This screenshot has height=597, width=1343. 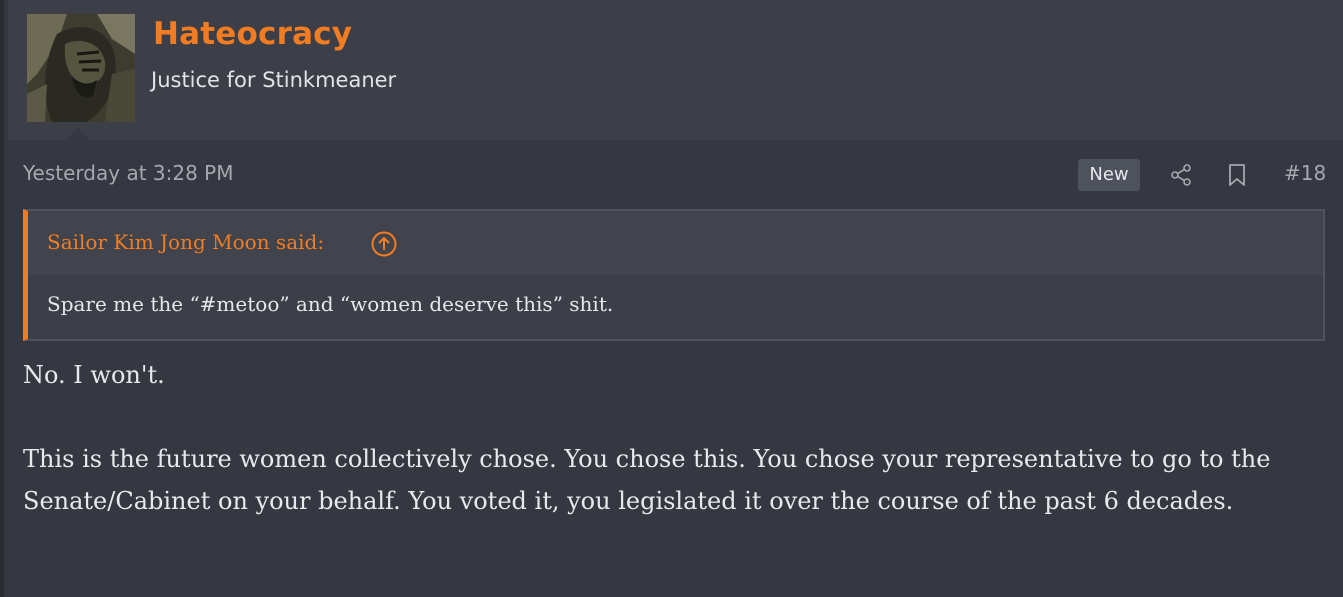 I want to click on post-number-link: #18, so click(x=1305, y=173).